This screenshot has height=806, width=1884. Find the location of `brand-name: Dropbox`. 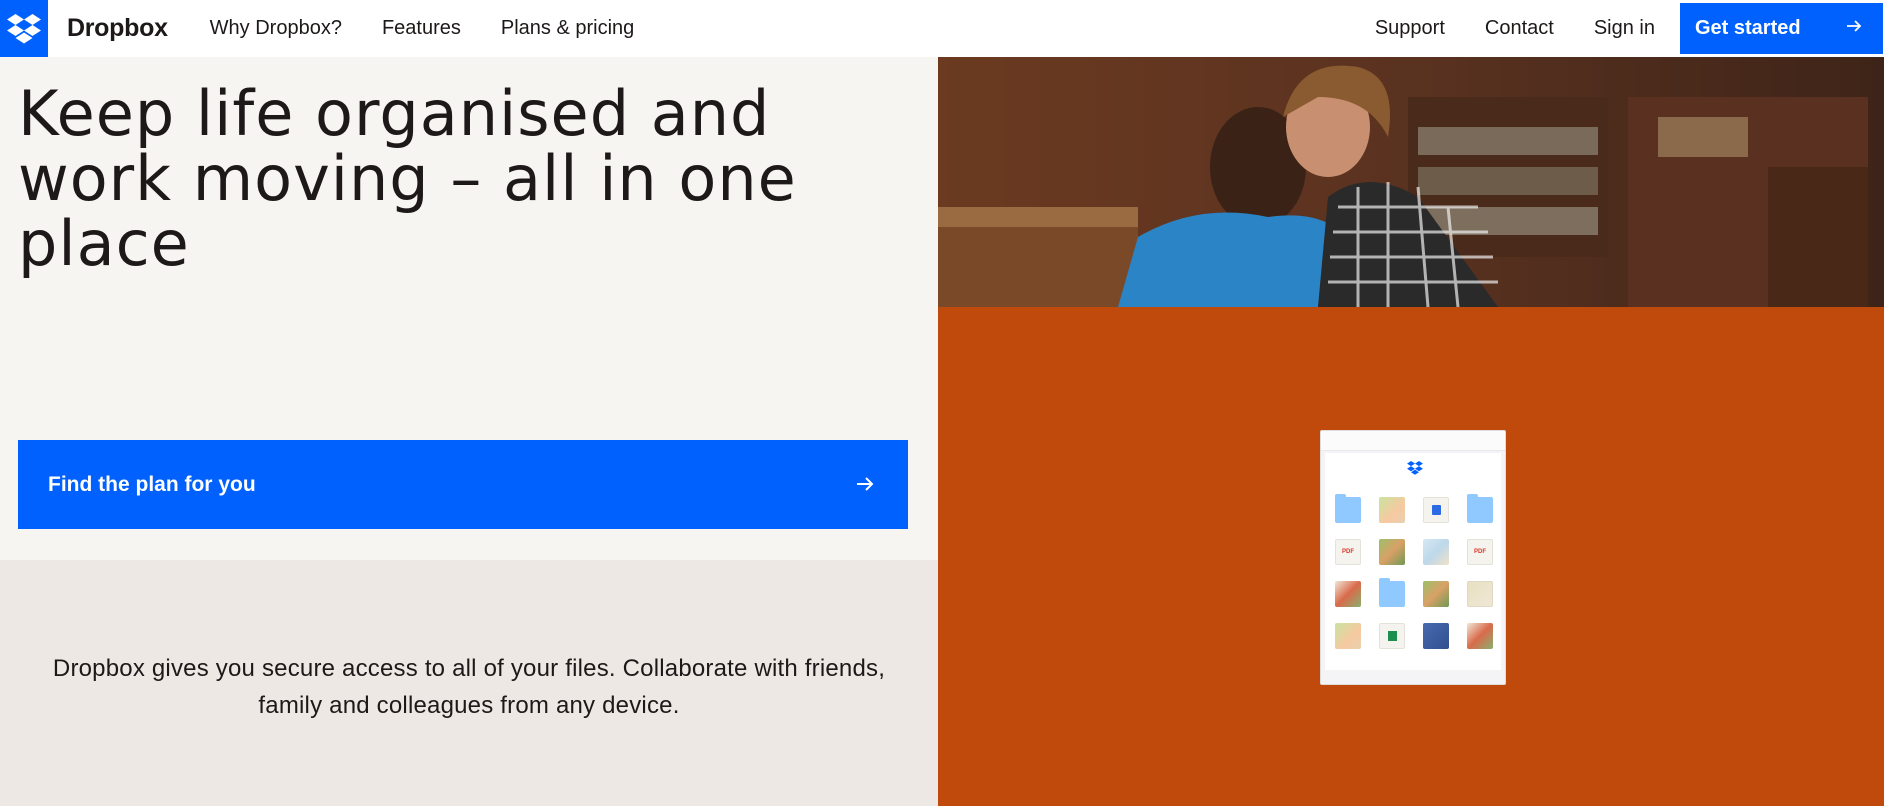

brand-name: Dropbox is located at coordinates (117, 28).